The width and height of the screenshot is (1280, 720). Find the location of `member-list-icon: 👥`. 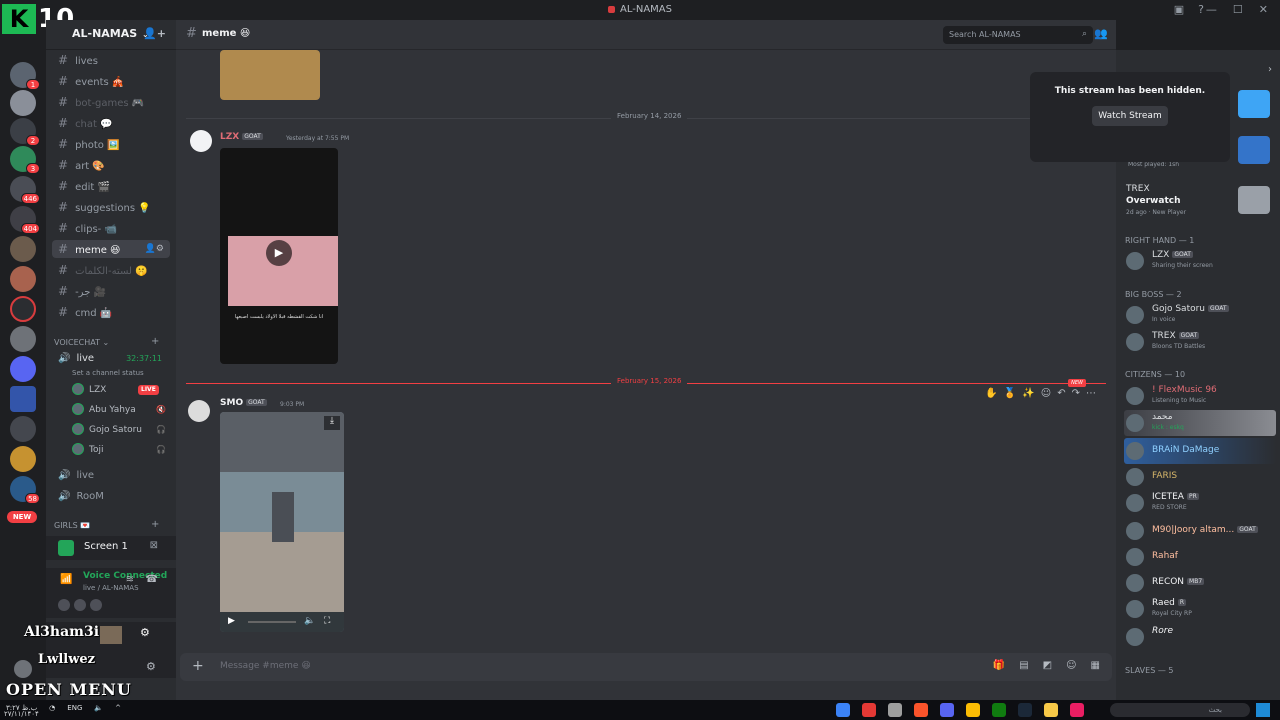

member-list-icon: 👥 is located at coordinates (1101, 34).